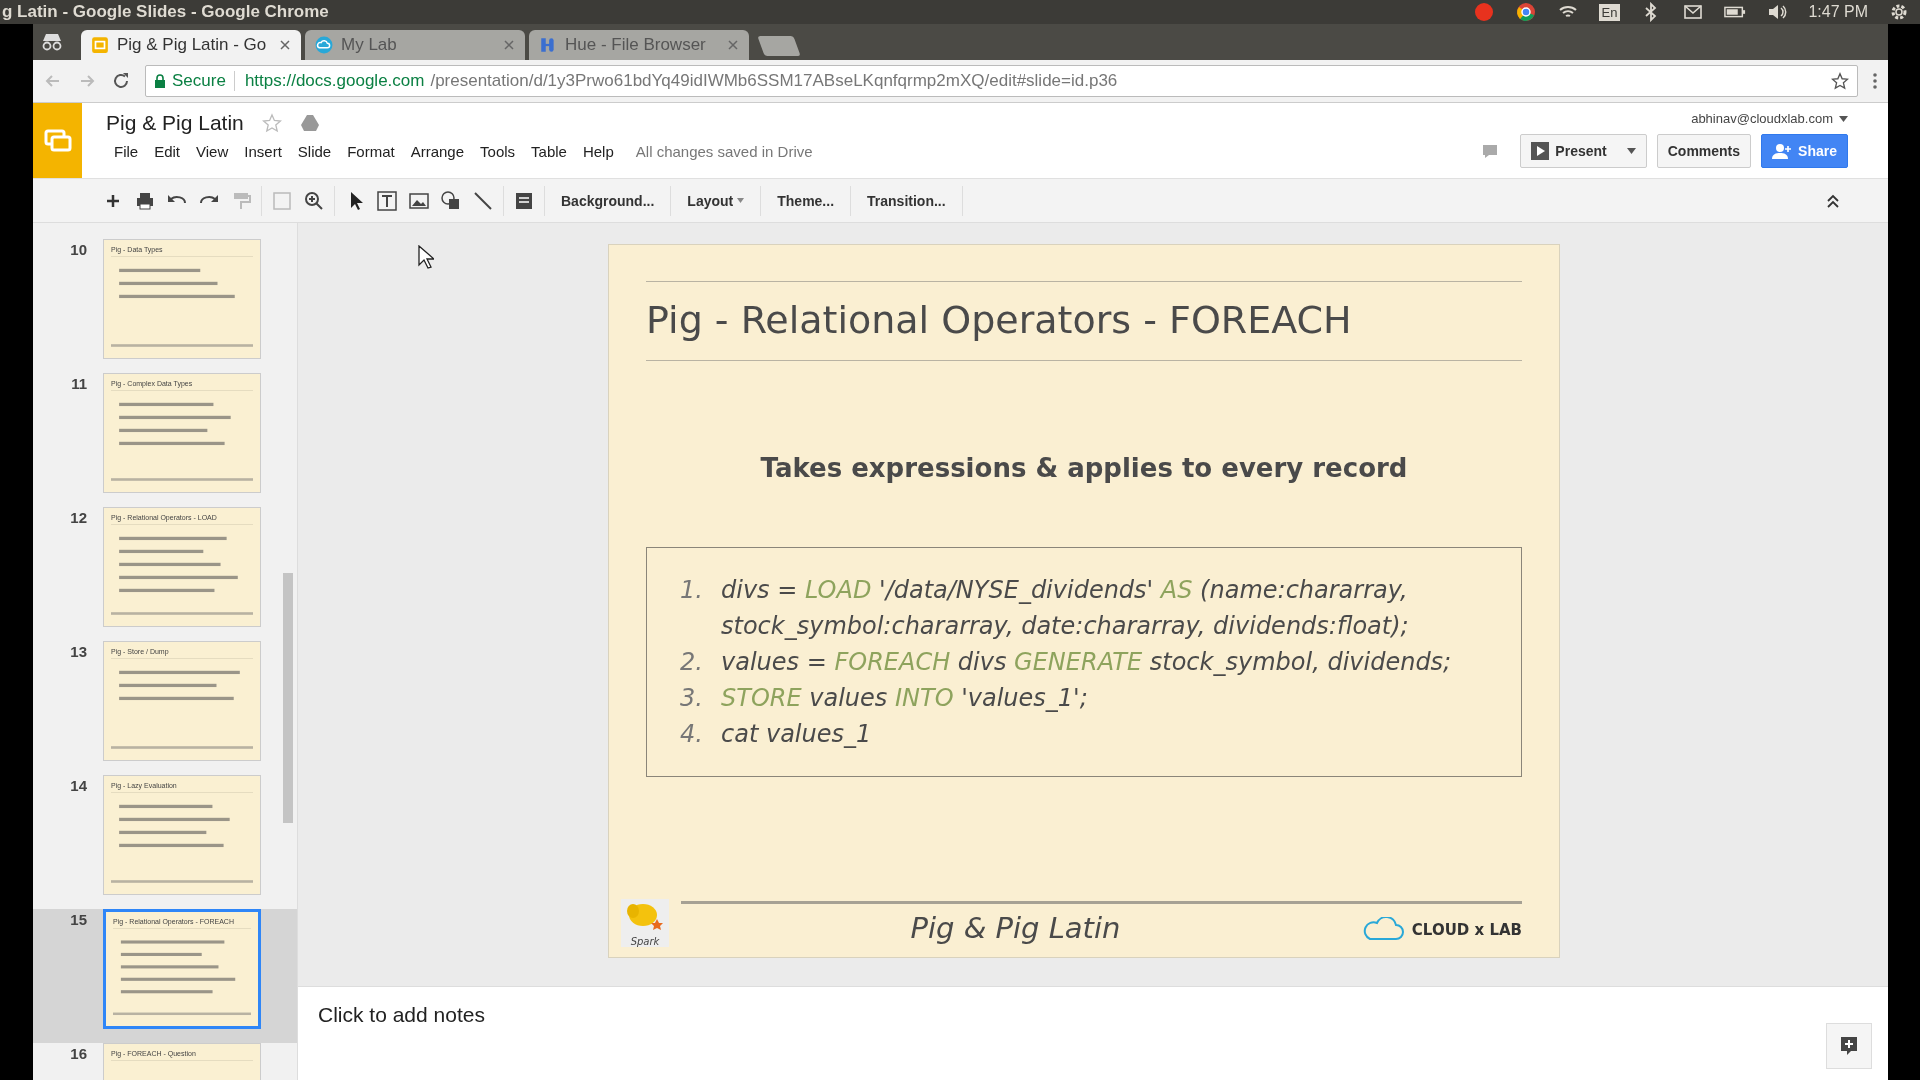 Image resolution: width=1920 pixels, height=1080 pixels. I want to click on keyboard-layout: En, so click(1609, 12).